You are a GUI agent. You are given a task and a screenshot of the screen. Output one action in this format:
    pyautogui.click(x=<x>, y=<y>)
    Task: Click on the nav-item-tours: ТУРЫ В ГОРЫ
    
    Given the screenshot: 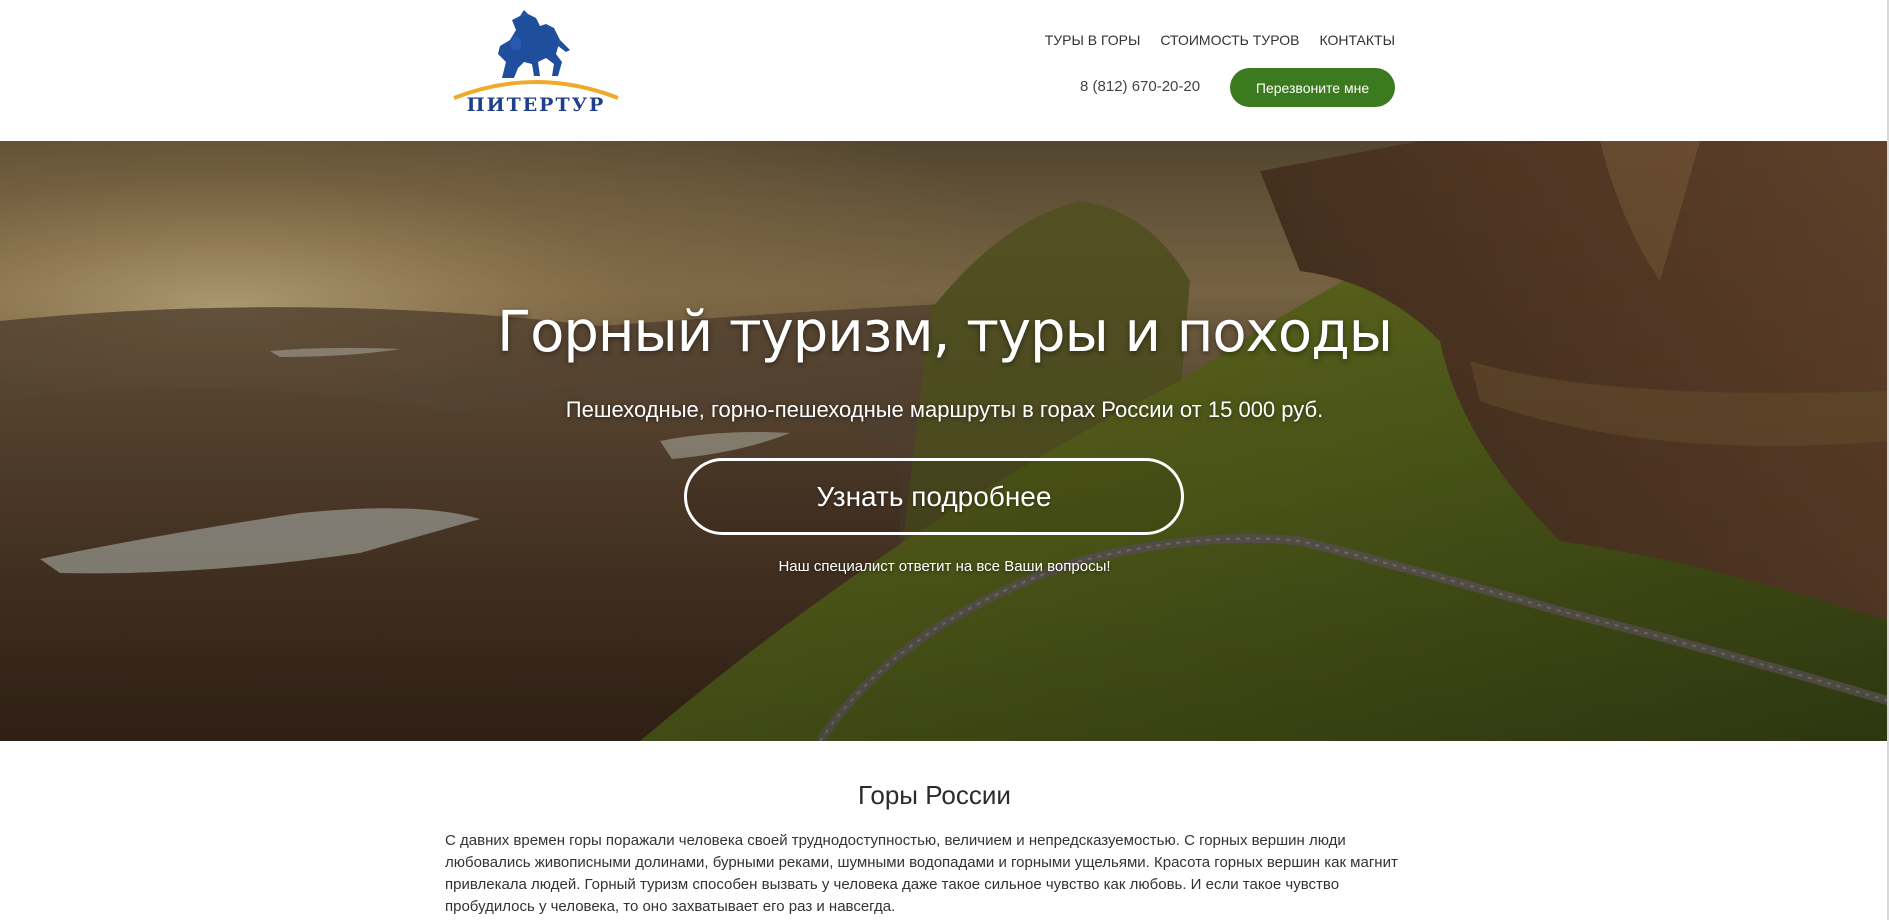 What is the action you would take?
    pyautogui.click(x=1093, y=40)
    